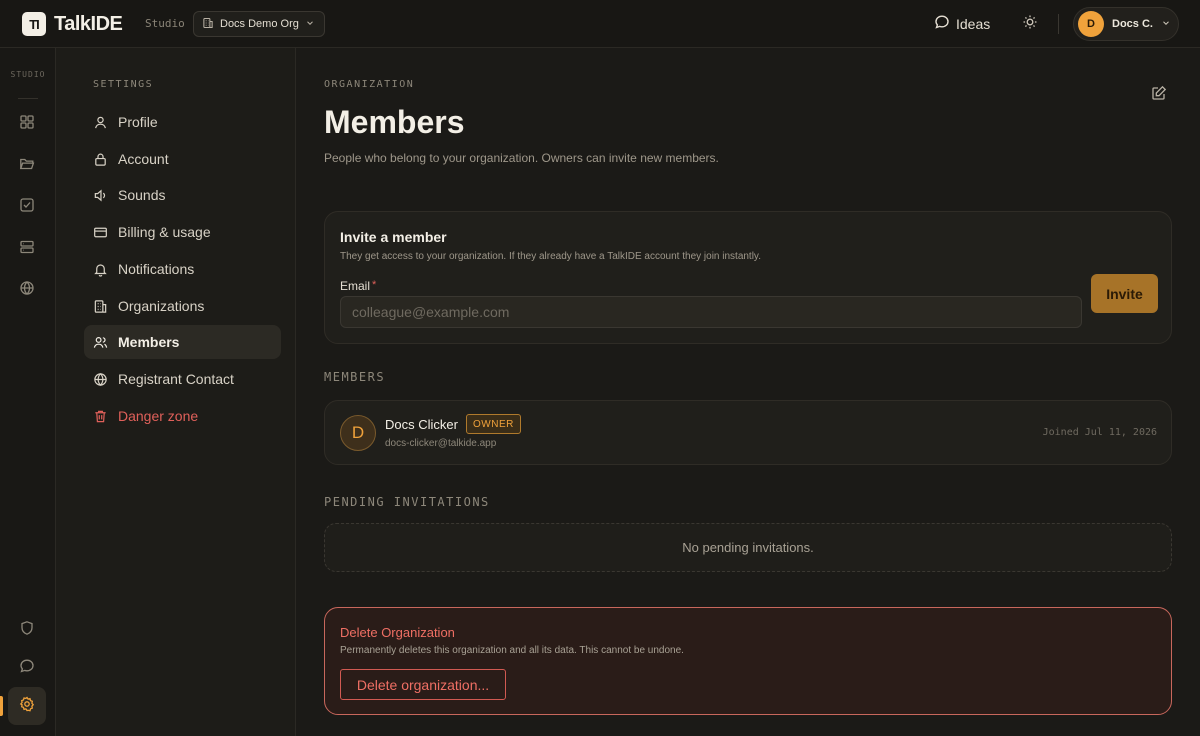 Image resolution: width=1200 pixels, height=736 pixels. What do you see at coordinates (394, 122) in the screenshot?
I see `page-title: Members` at bounding box center [394, 122].